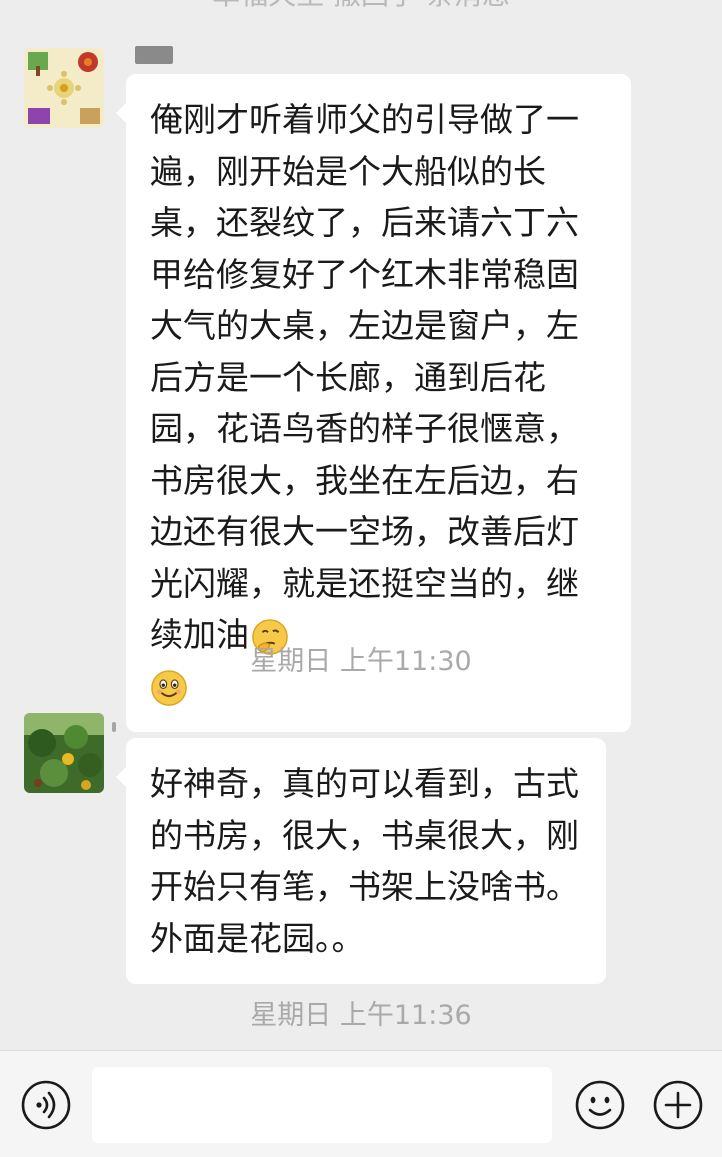 This screenshot has width=722, height=1157. Describe the element at coordinates (361, 1015) in the screenshot. I see `timestamp: 星期日 上午11:36` at that location.